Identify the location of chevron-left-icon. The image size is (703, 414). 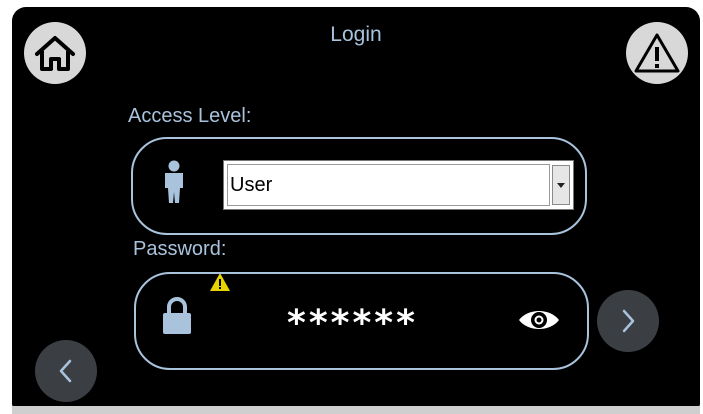
(65, 371).